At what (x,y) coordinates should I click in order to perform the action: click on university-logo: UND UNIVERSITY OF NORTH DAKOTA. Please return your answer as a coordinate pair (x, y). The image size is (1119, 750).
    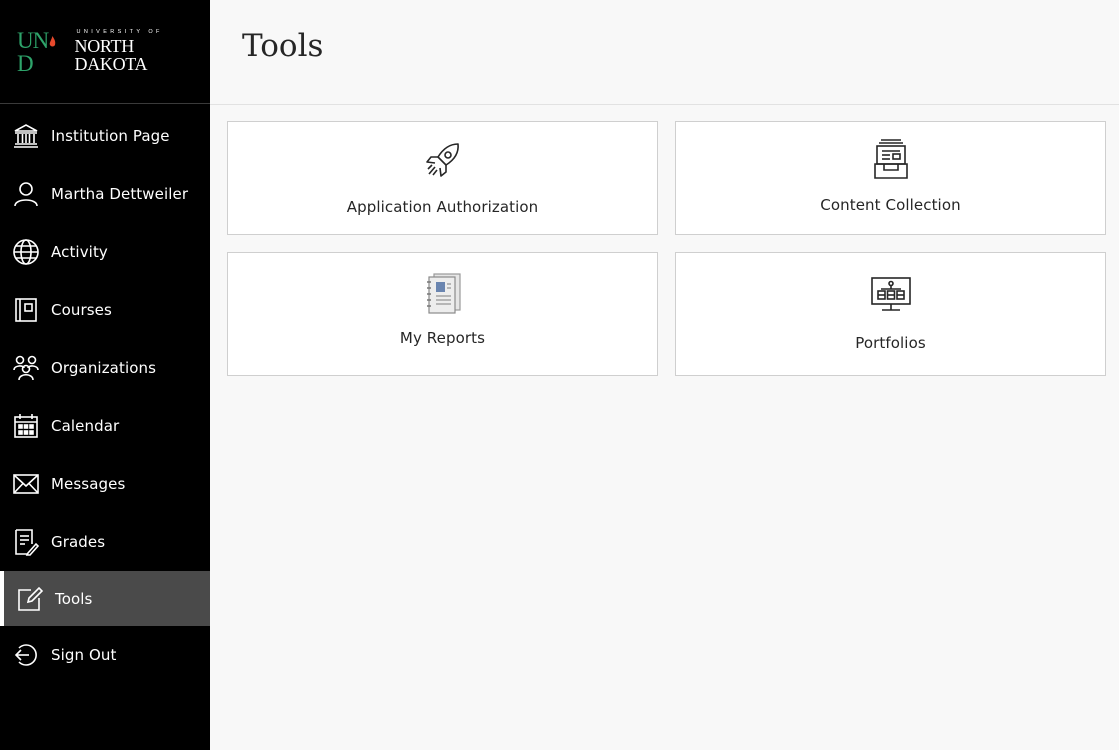
    Looking at the image, I should click on (105, 52).